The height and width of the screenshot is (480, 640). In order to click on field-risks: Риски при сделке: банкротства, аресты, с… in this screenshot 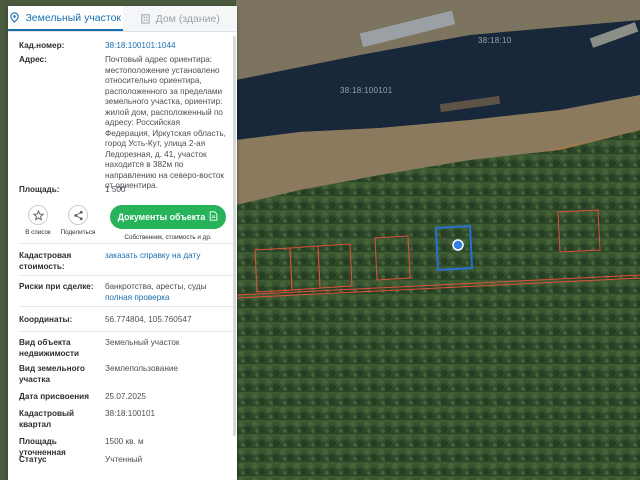, I will do `click(123, 291)`.